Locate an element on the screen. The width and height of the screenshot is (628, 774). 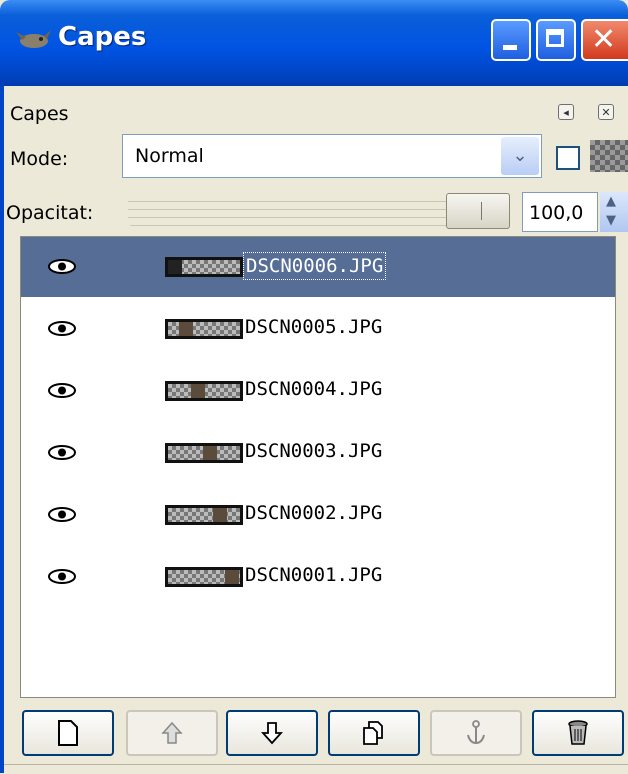
layer-row: DSCN0002.JPG is located at coordinates (318, 515).